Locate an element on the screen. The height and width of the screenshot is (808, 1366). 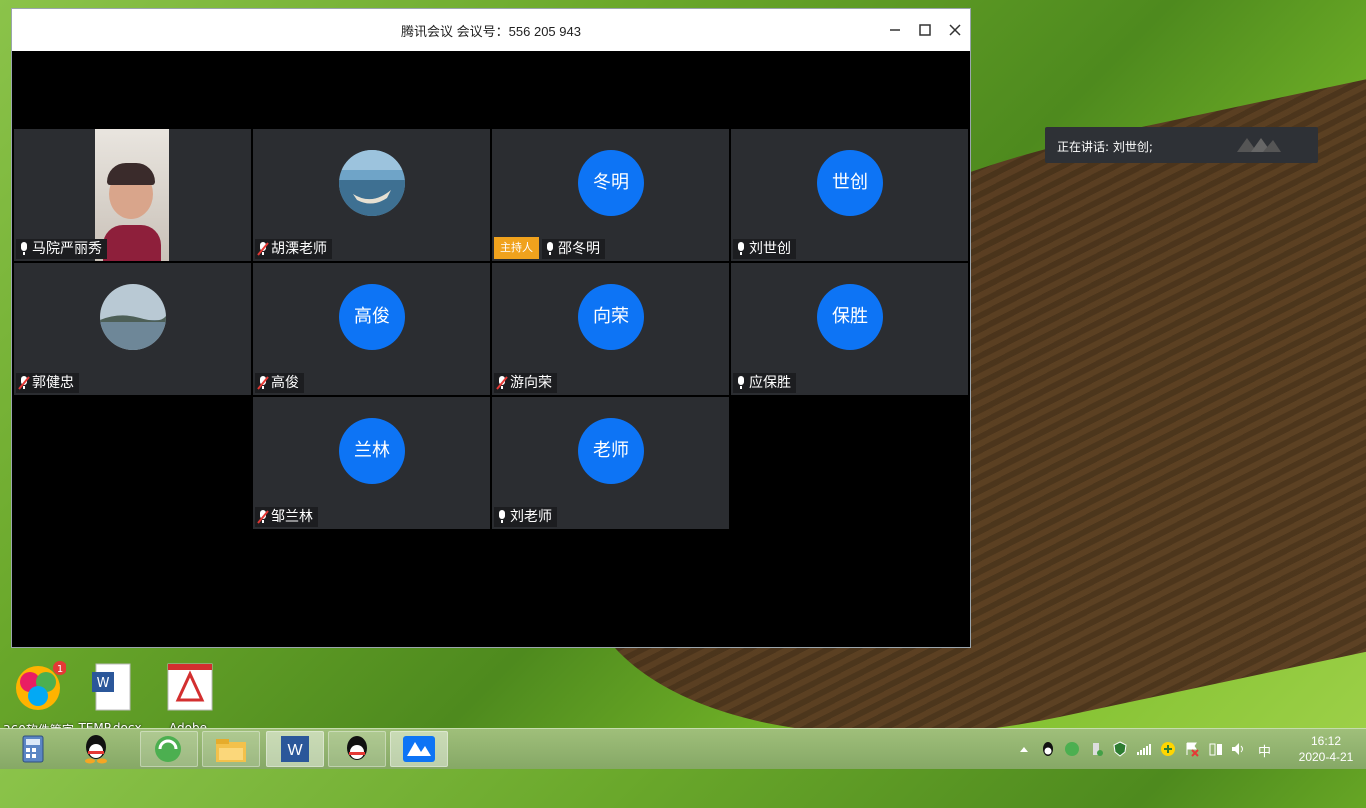
participant-name: 胡溧老师 is located at coordinates (299, 249).